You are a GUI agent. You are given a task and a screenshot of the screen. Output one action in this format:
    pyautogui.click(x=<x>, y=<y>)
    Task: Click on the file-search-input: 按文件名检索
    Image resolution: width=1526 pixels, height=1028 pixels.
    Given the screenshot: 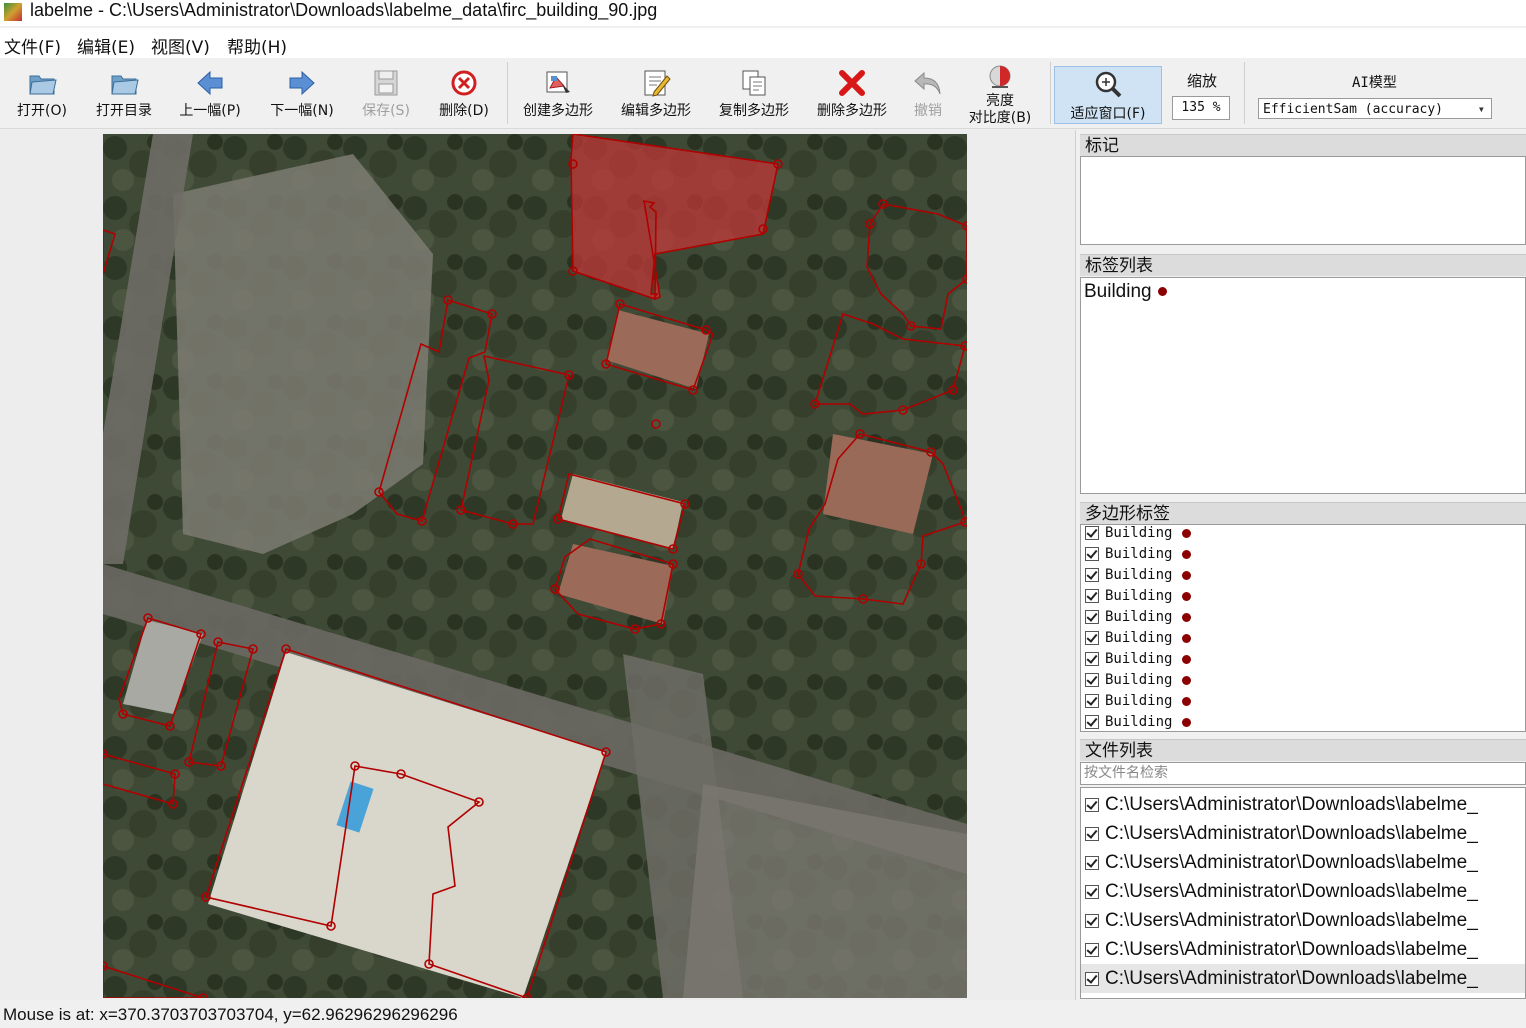 What is the action you would take?
    pyautogui.click(x=1303, y=773)
    